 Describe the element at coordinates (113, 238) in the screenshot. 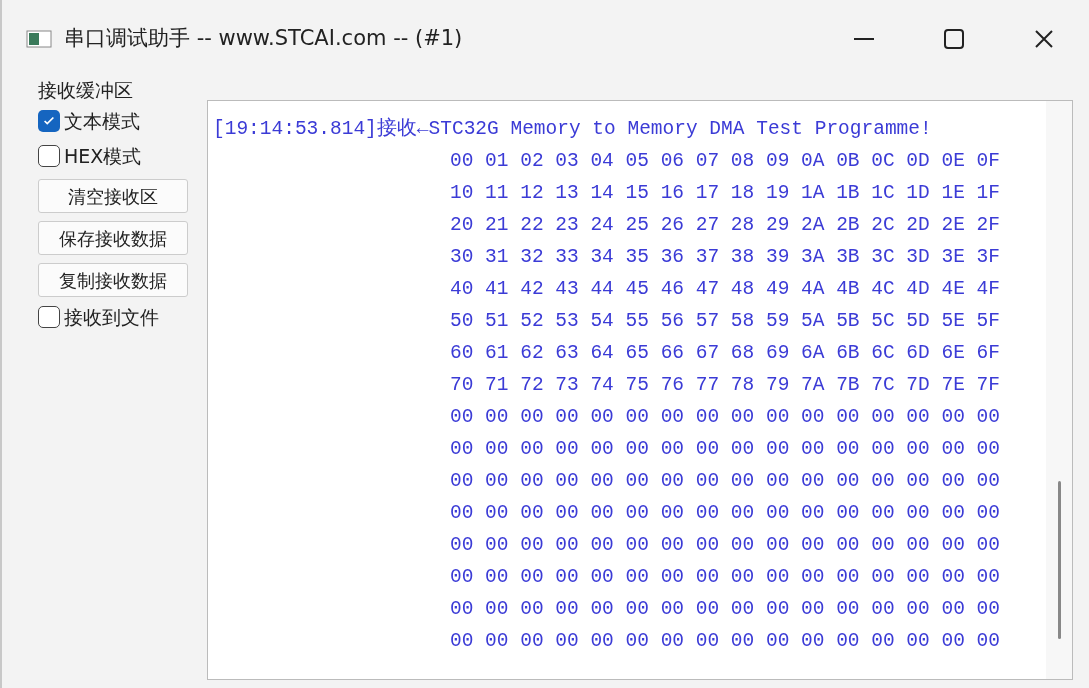

I see `action-button: 保存接收数据` at that location.